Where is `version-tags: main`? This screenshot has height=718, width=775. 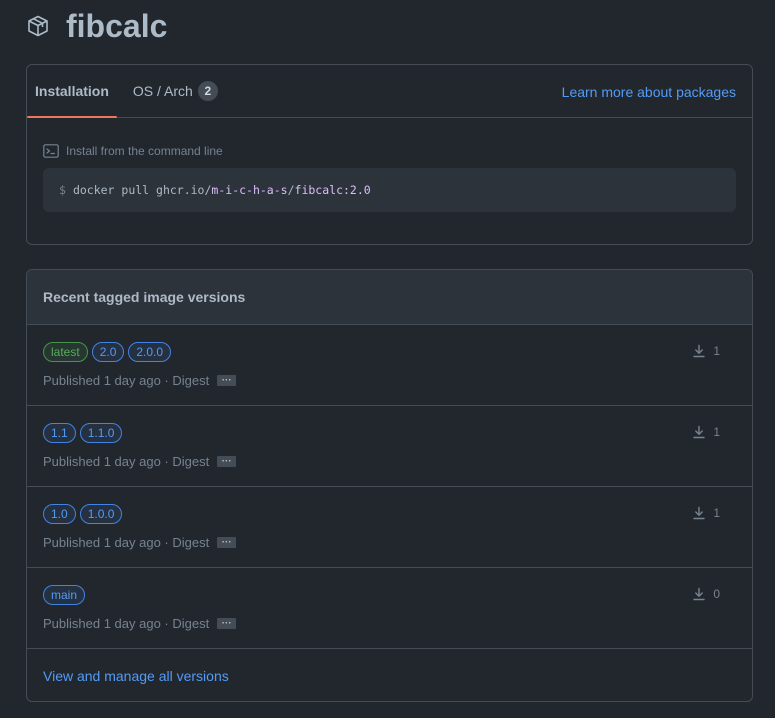 version-tags: main is located at coordinates (66, 595).